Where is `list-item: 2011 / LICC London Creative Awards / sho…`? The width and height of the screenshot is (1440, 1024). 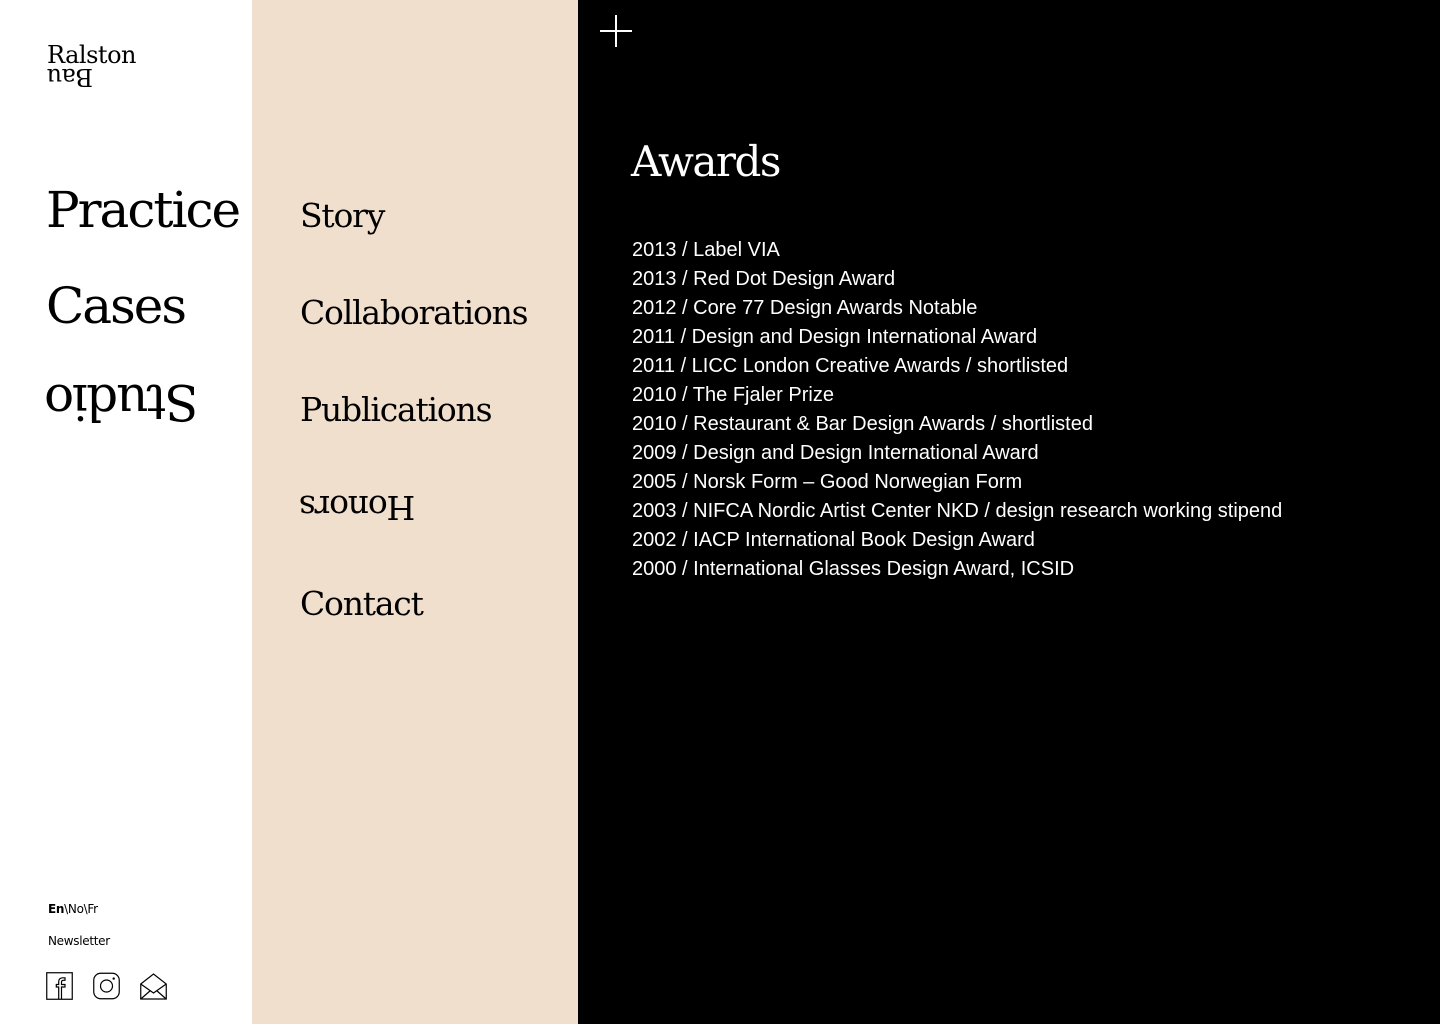 list-item: 2011 / LICC London Creative Awards / sho… is located at coordinates (850, 366).